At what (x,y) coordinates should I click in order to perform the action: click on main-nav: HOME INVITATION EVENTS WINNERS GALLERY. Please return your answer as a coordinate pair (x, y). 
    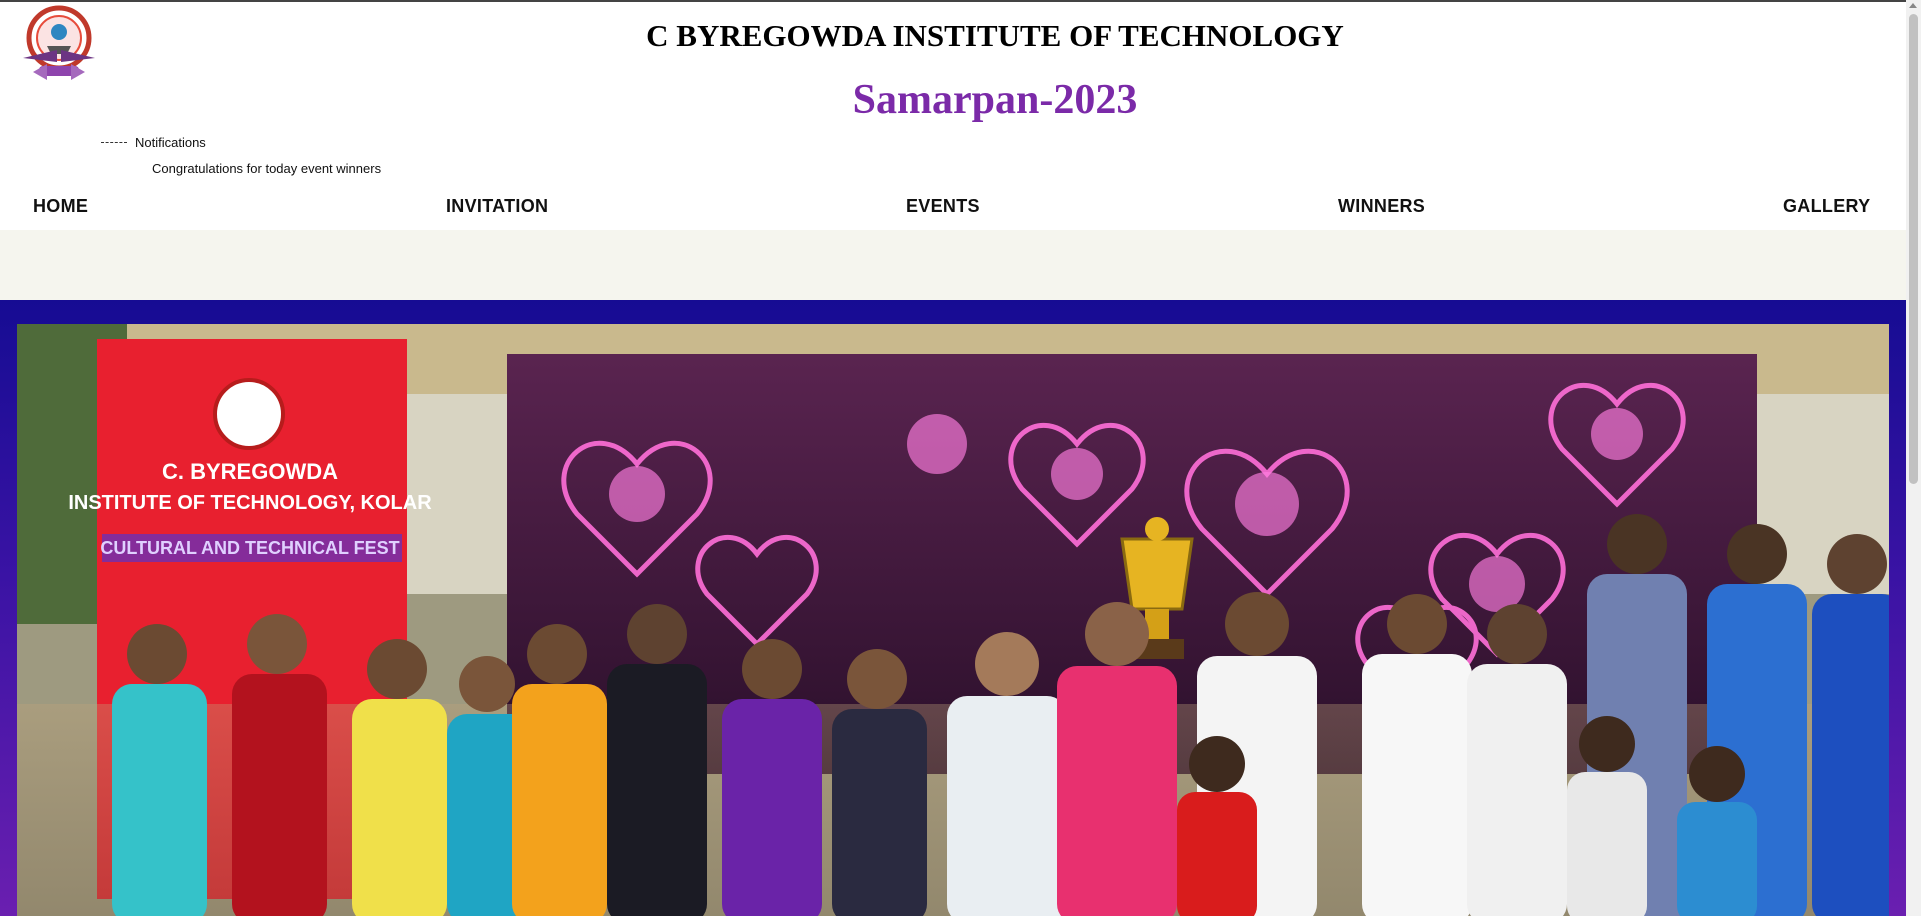
    Looking at the image, I should click on (953, 212).